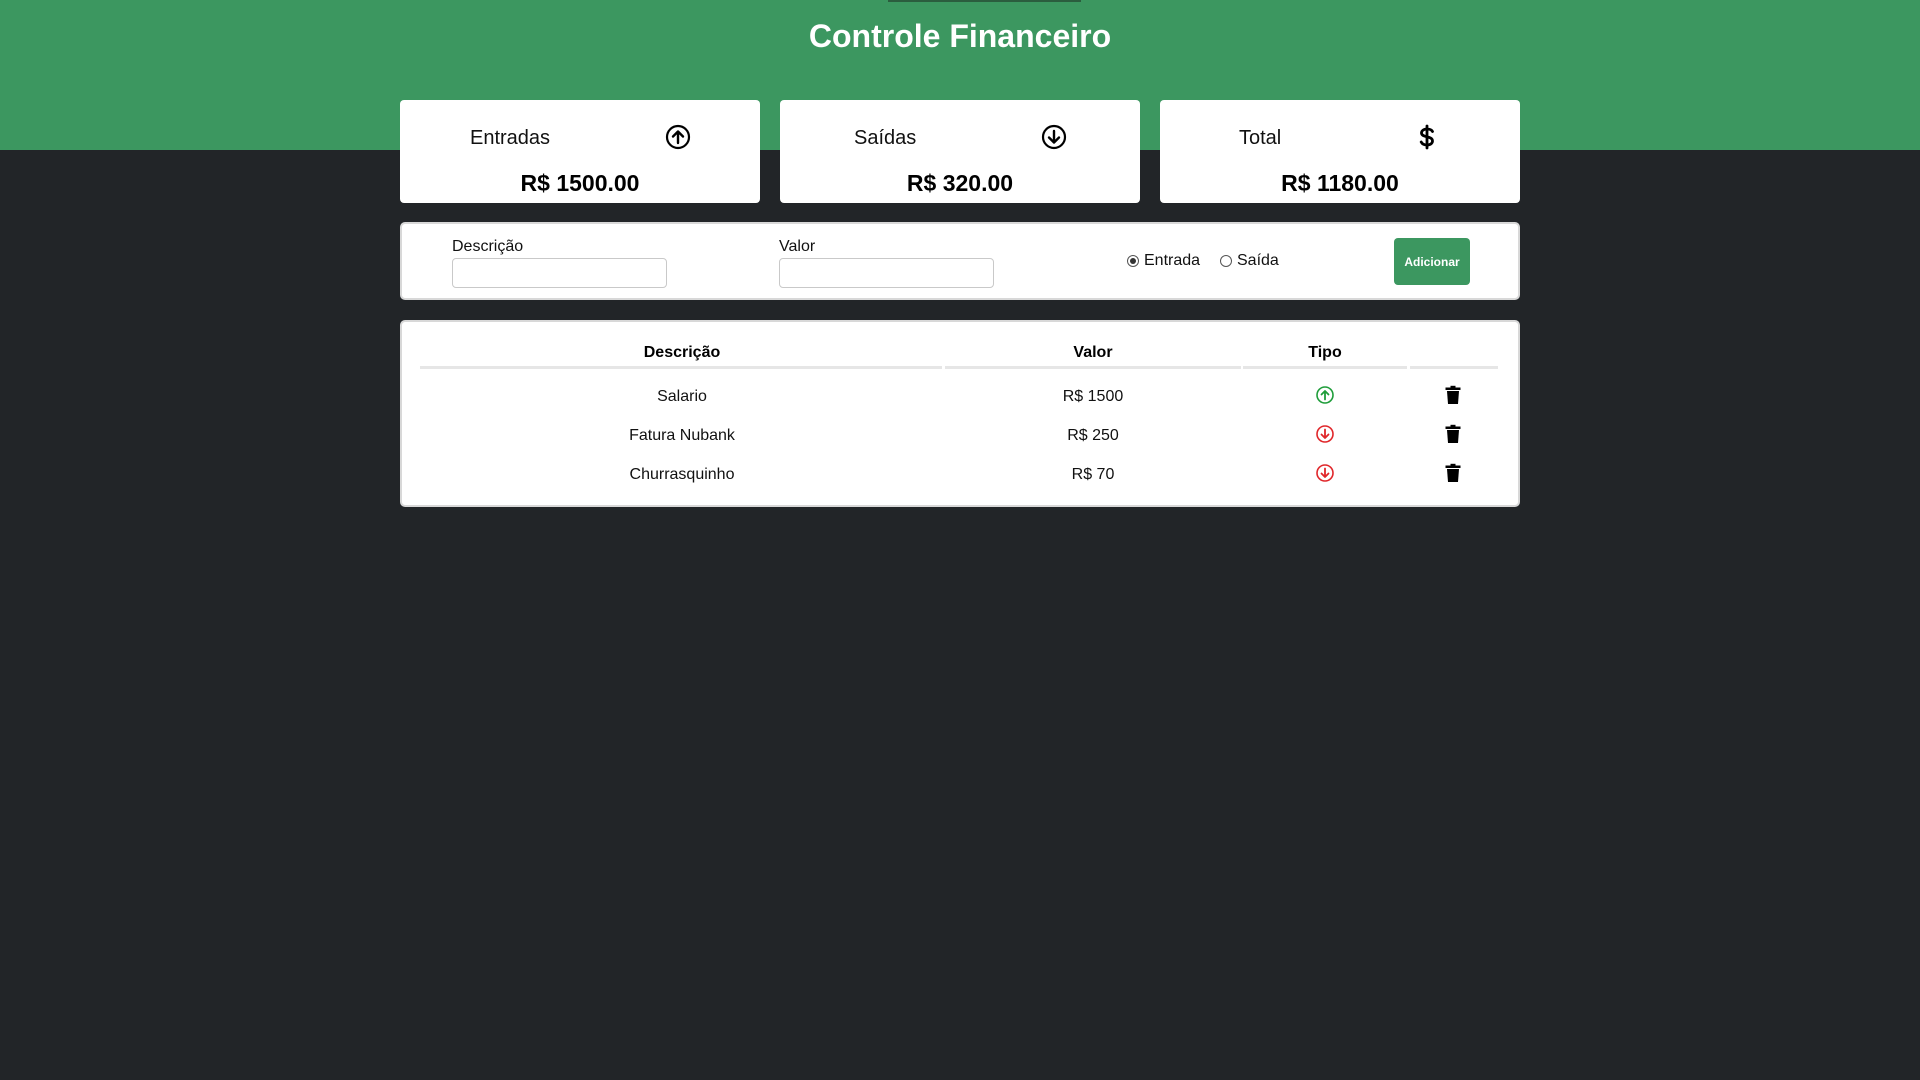  I want to click on card-total: Total R$ 1180.00, so click(1340, 151).